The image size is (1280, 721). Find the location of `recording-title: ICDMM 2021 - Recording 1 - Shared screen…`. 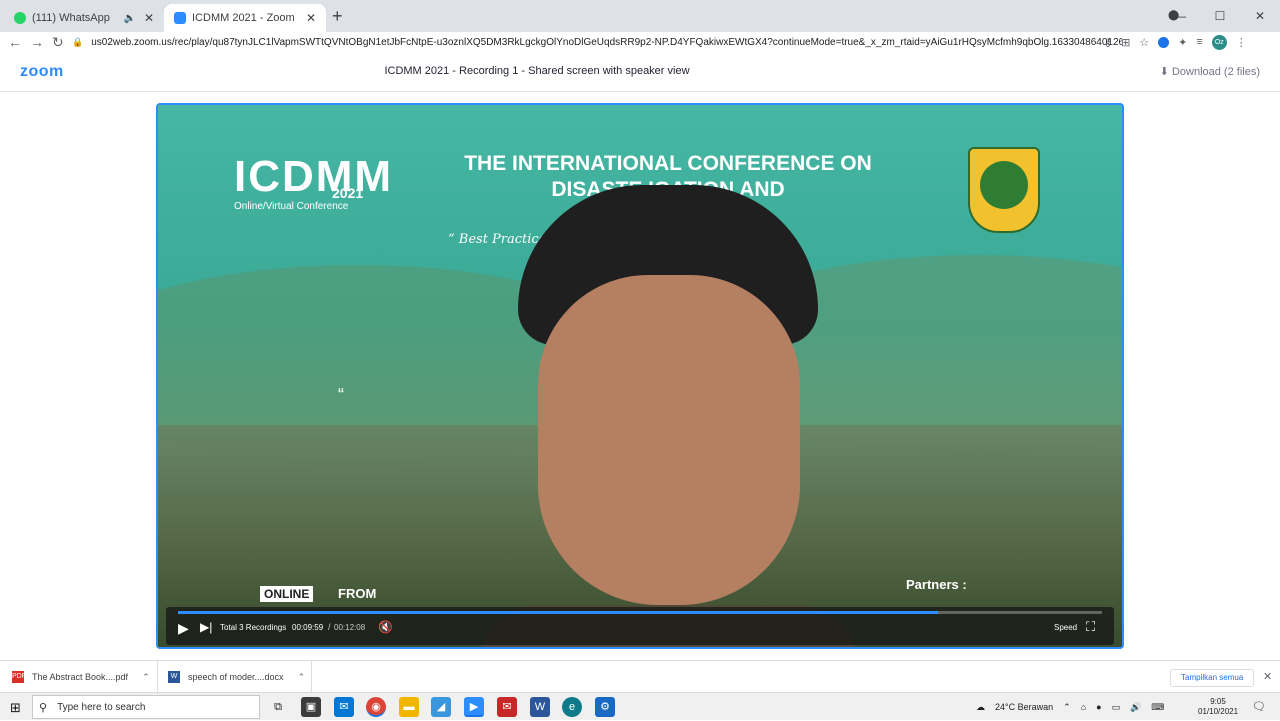

recording-title: ICDMM 2021 - Recording 1 - Shared screen… is located at coordinates (537, 71).